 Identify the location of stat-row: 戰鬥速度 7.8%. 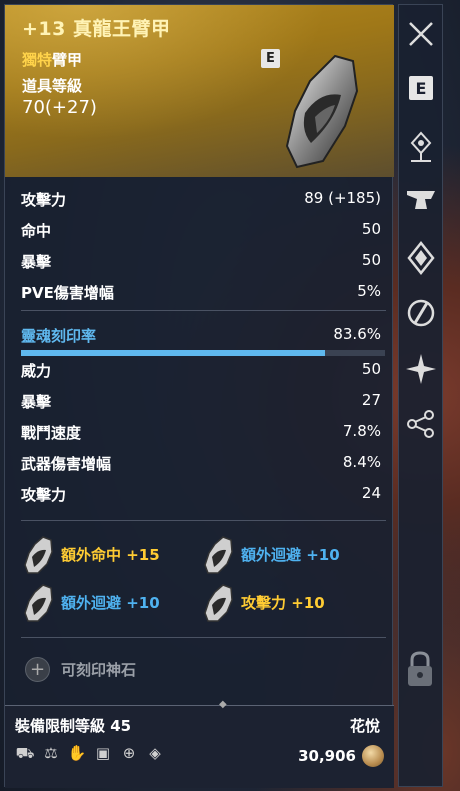
(201, 433).